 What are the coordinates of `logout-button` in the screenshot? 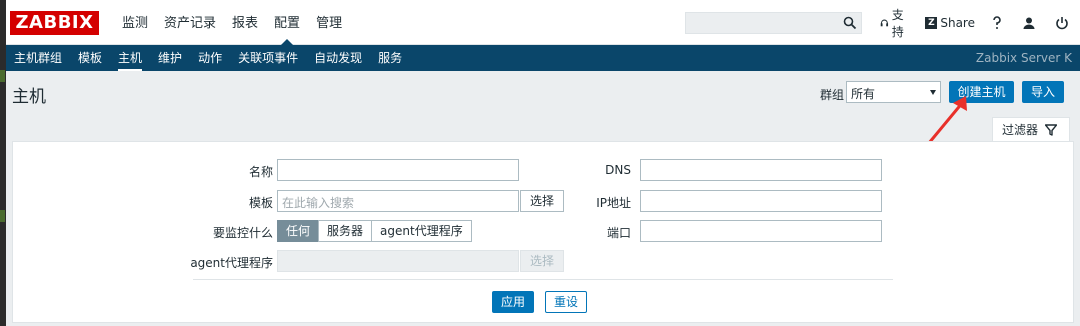 It's located at (1063, 22).